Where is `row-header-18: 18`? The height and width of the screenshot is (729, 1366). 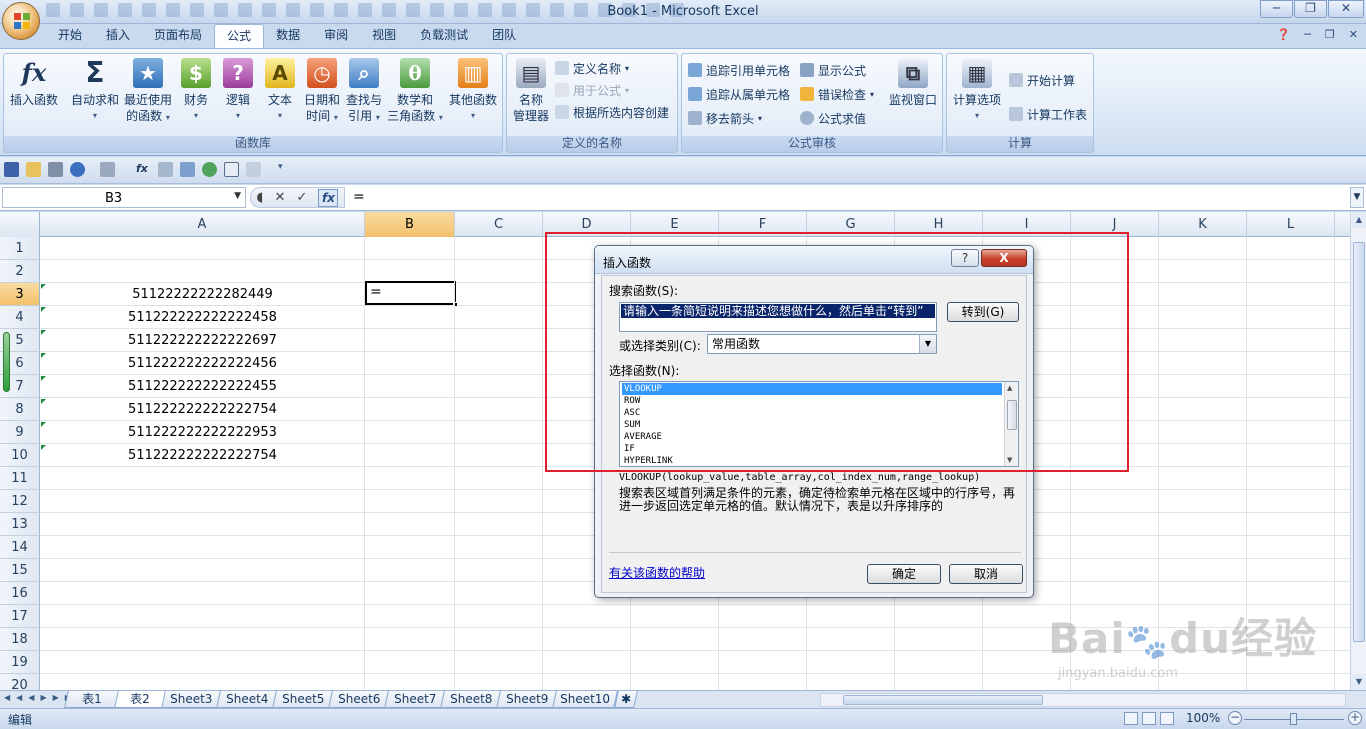 row-header-18: 18 is located at coordinates (20, 639).